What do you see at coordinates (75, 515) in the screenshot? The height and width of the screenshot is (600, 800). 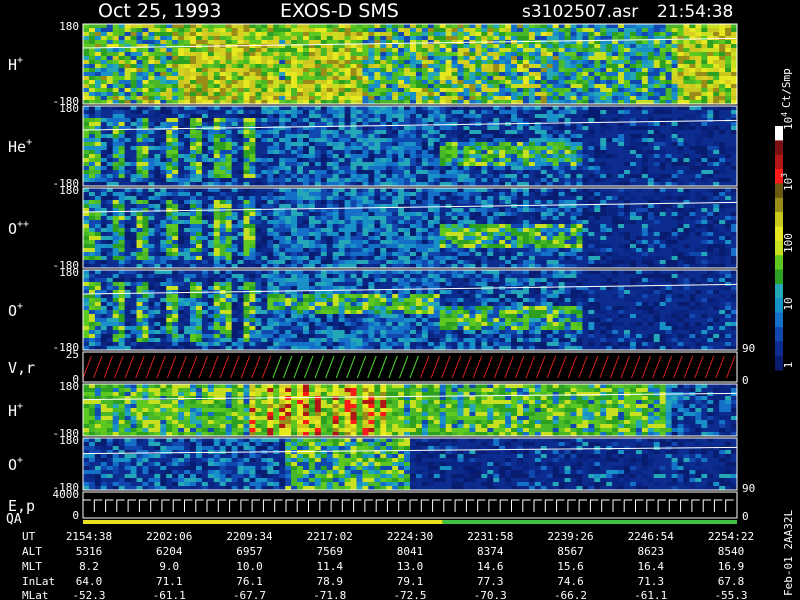 I see `y-bottom-label: 0` at bounding box center [75, 515].